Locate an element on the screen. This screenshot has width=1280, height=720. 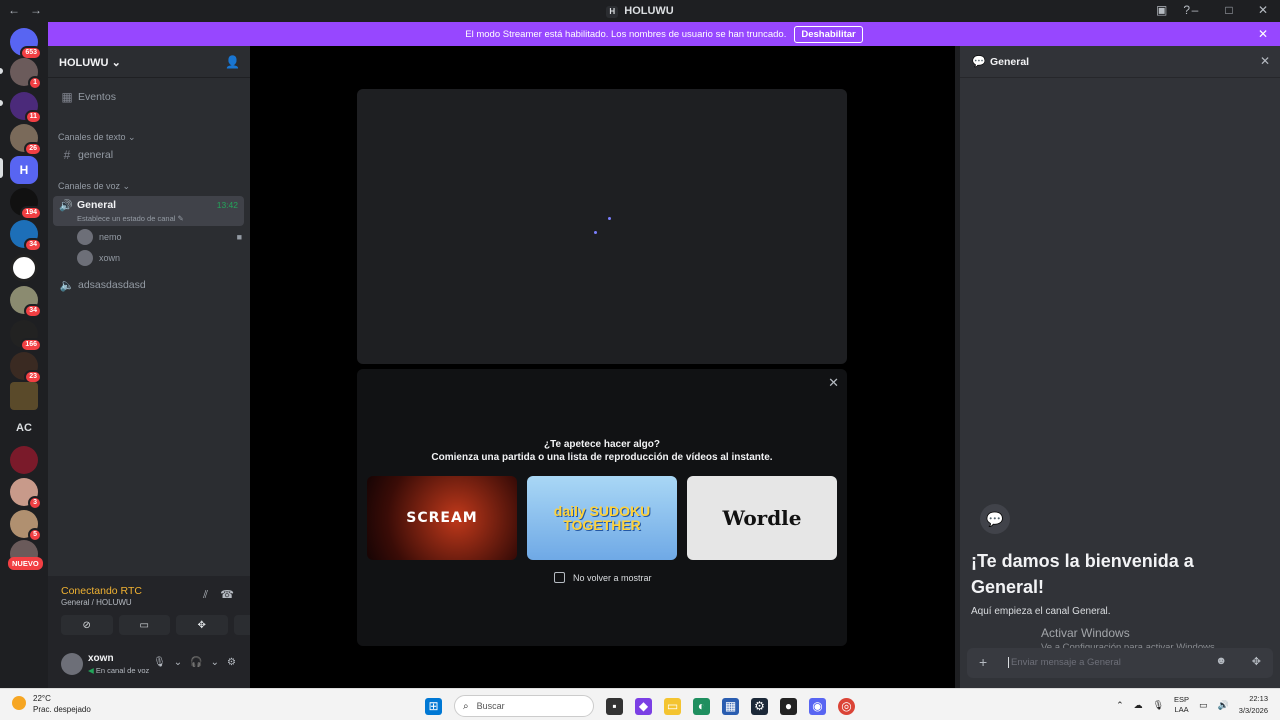
server-icon: 166 is located at coordinates (26, 336).